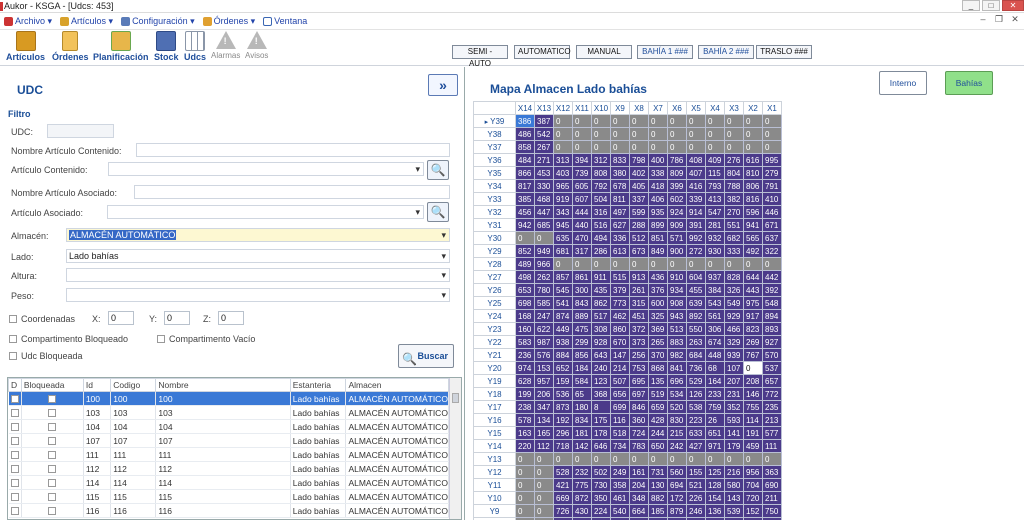 The width and height of the screenshot is (1024, 520). What do you see at coordinates (677, 225) in the screenshot?
I see `map-cell: 909` at bounding box center [677, 225].